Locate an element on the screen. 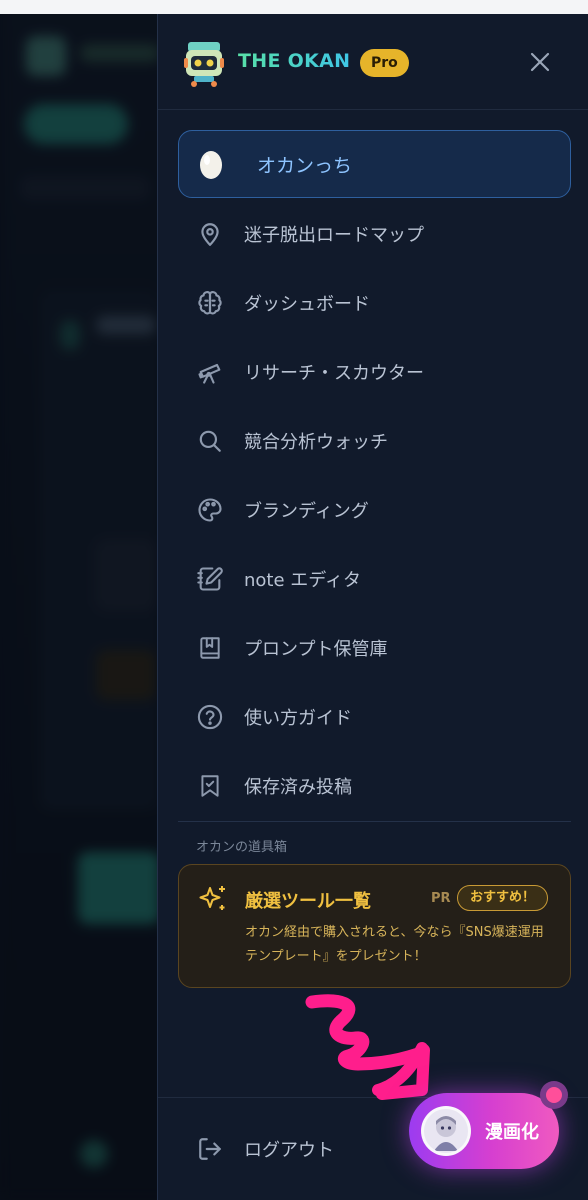  notebook-pen-icon is located at coordinates (210, 579).